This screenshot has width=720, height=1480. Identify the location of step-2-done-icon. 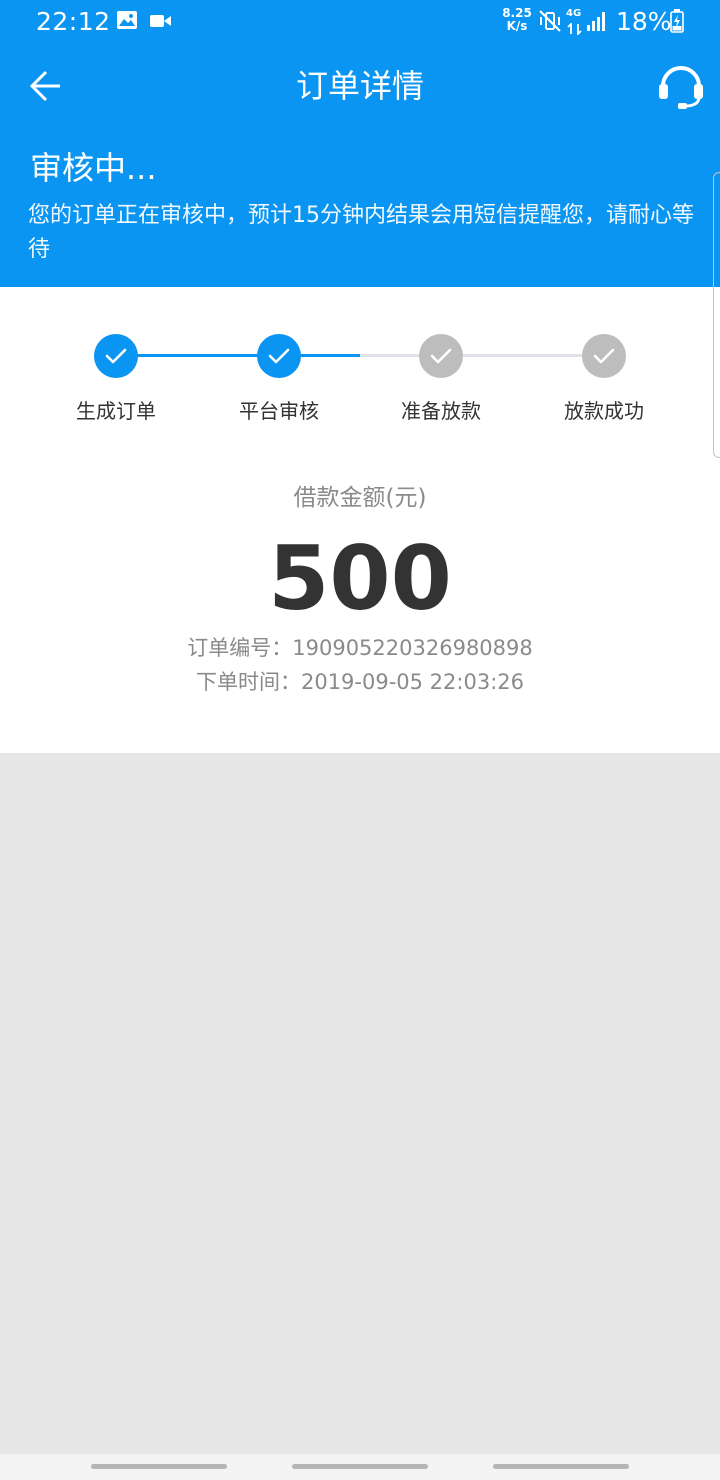
(279, 356).